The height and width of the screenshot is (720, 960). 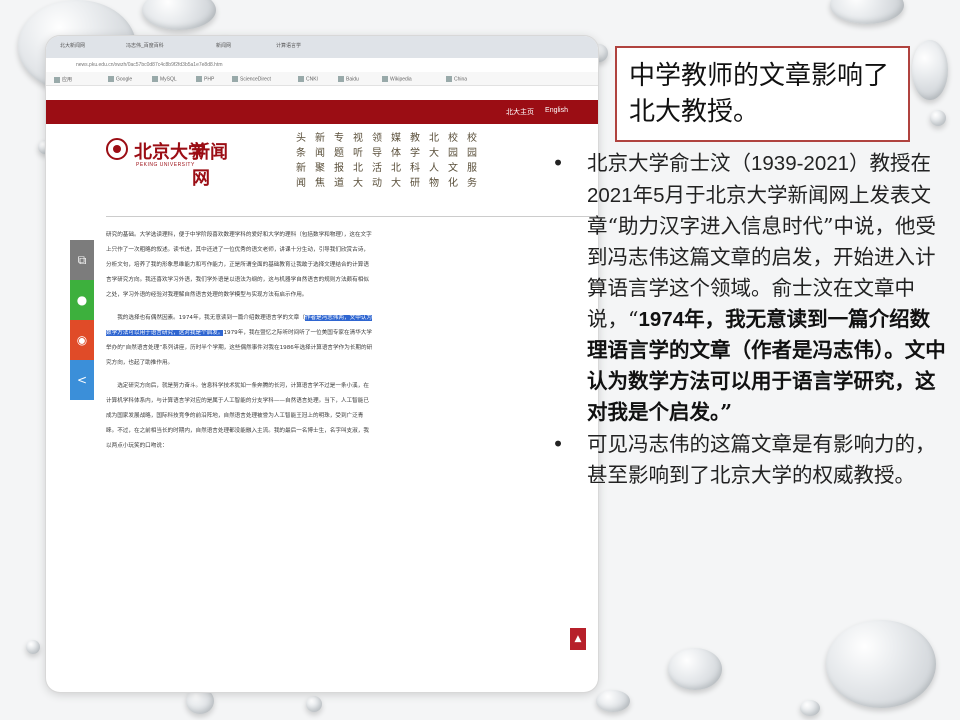 What do you see at coordinates (82, 380) in the screenshot?
I see `share-icon: <` at bounding box center [82, 380].